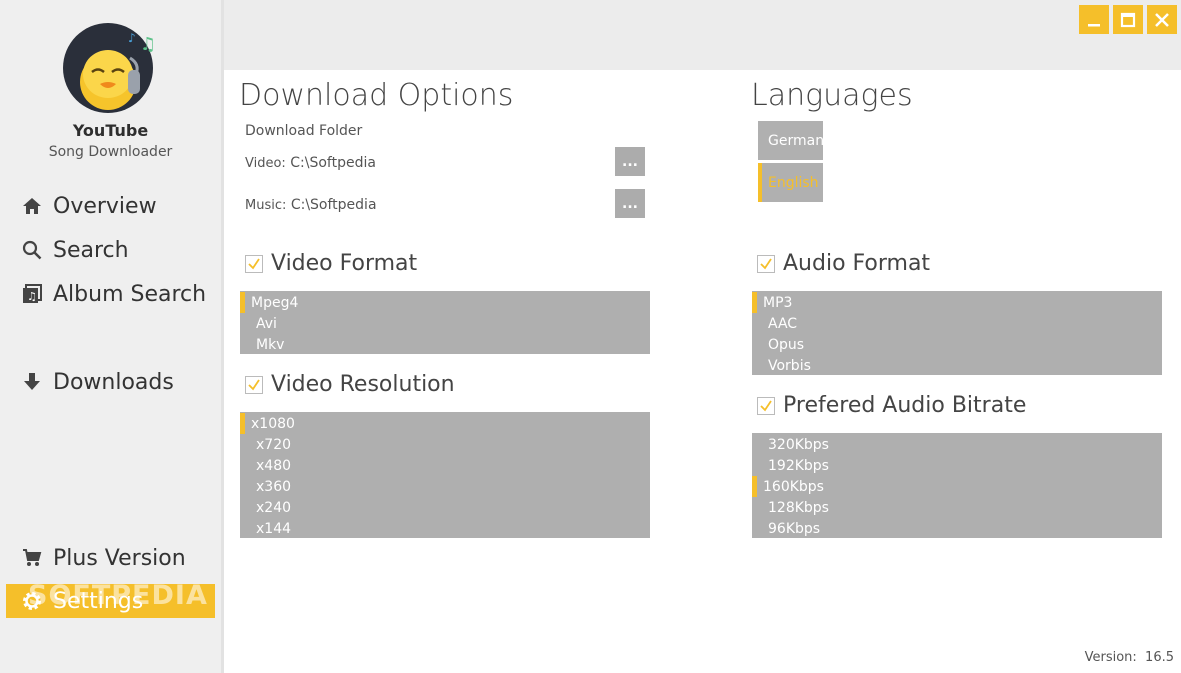  I want to click on video-format-header: Video Format, so click(331, 263).